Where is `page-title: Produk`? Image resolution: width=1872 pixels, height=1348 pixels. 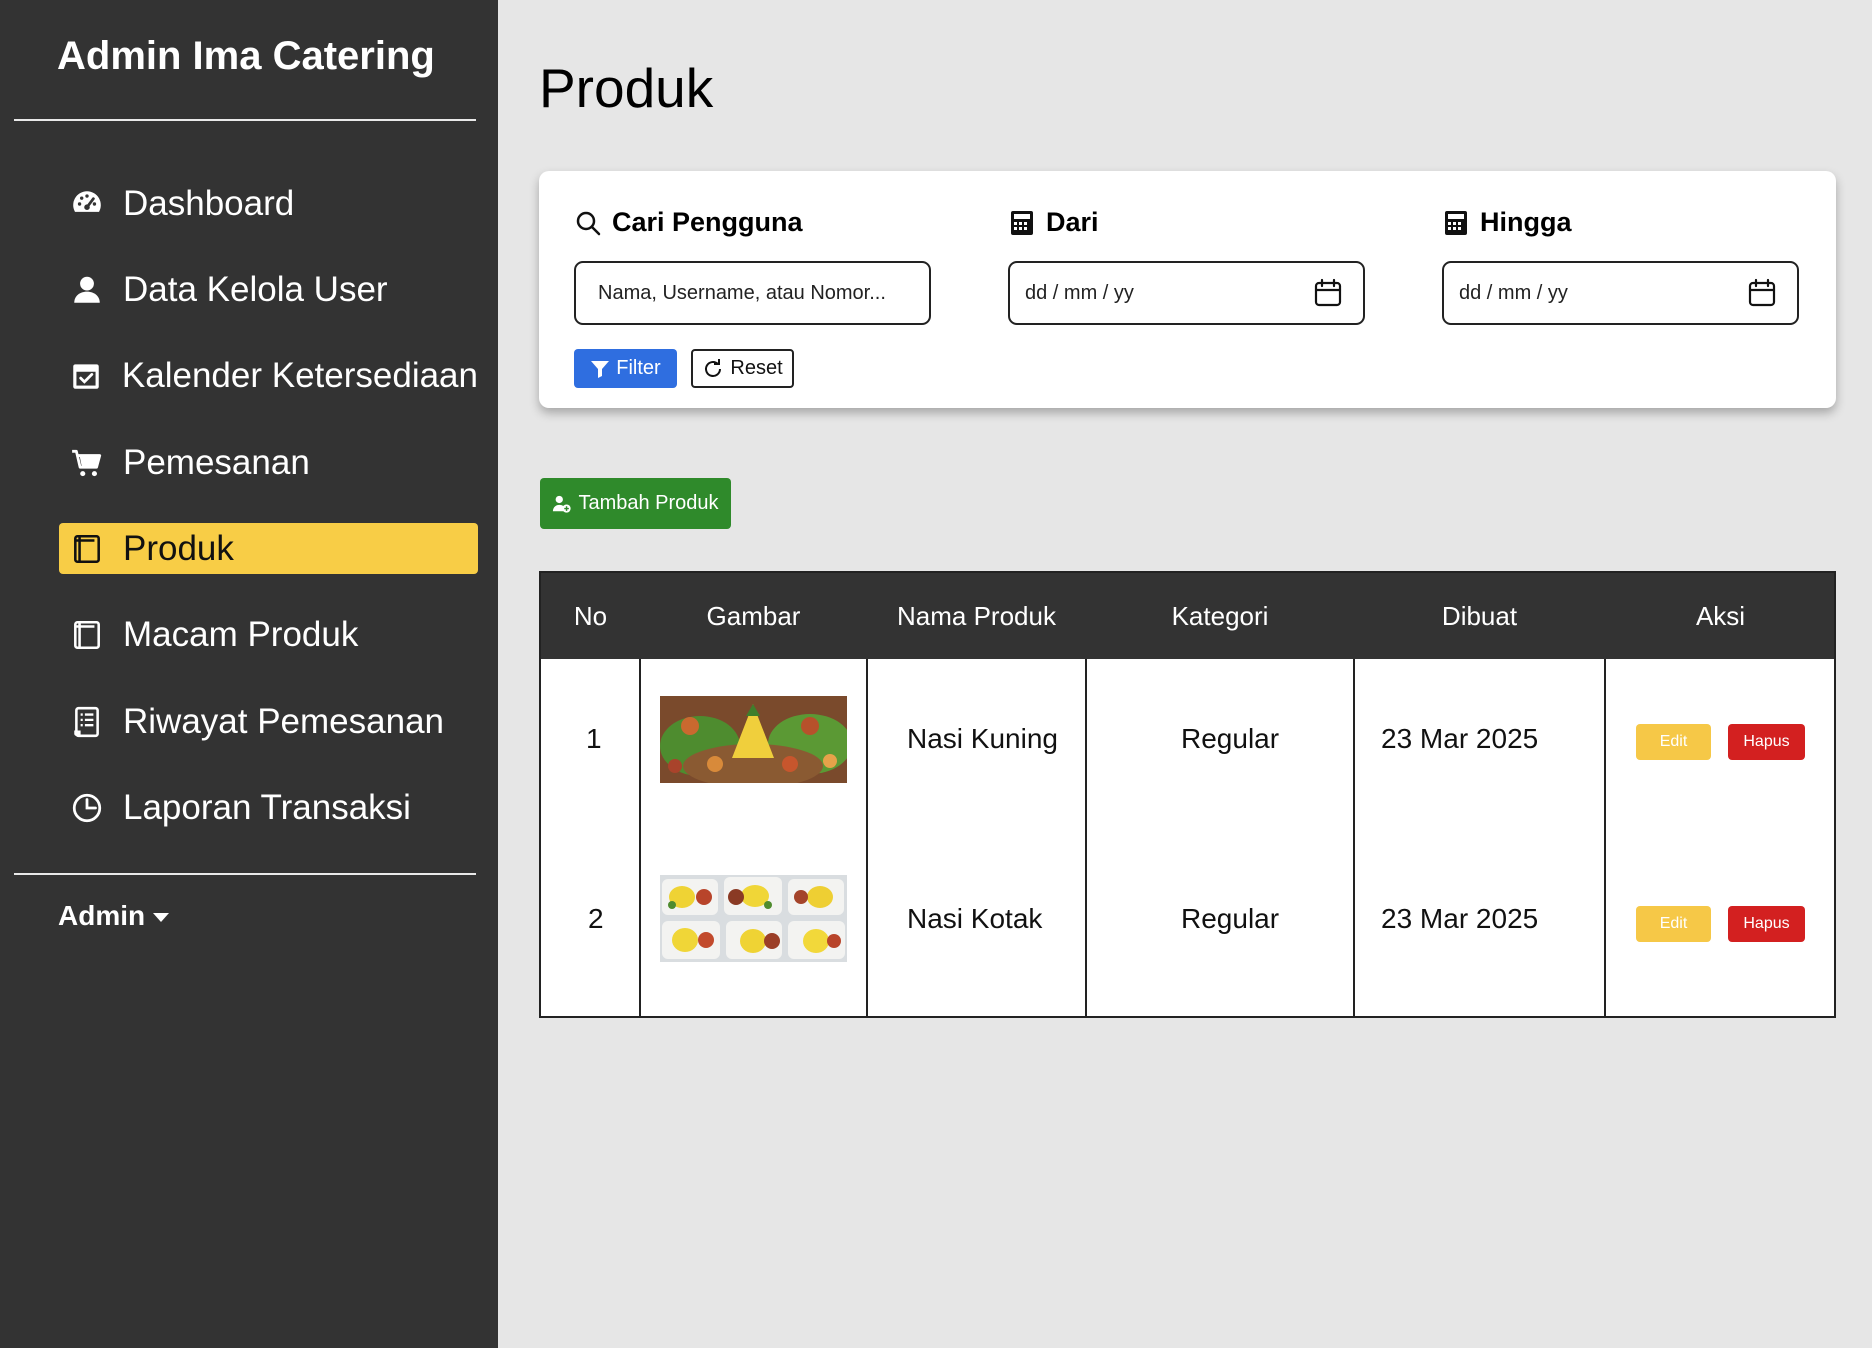
page-title: Produk is located at coordinates (626, 88).